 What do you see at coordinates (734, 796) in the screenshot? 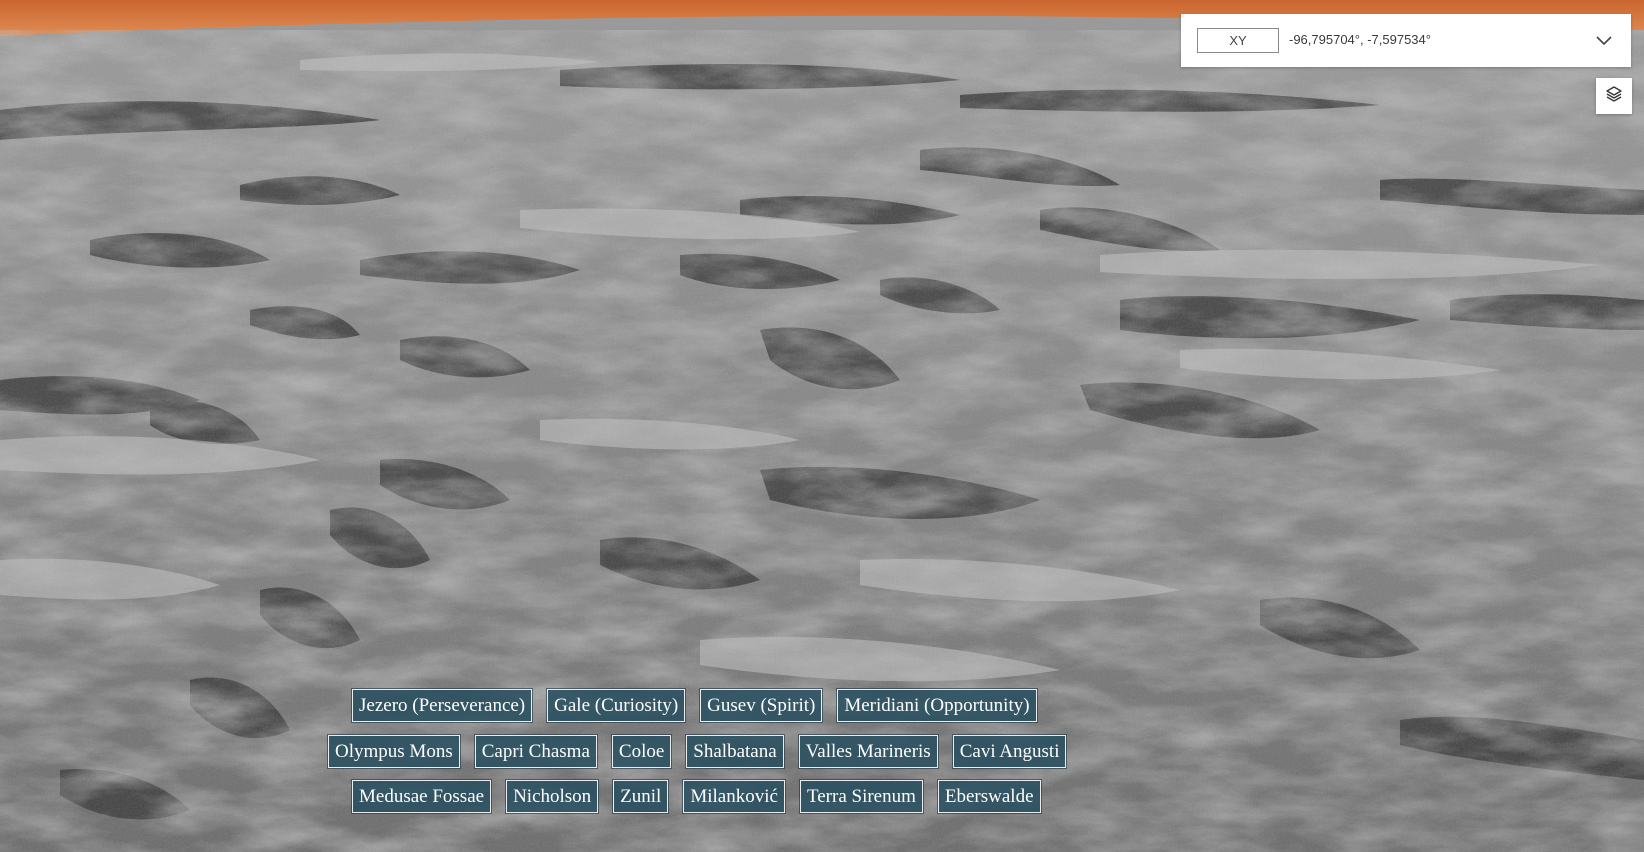
I see `bookmark-milankovic-button: Milanković` at bounding box center [734, 796].